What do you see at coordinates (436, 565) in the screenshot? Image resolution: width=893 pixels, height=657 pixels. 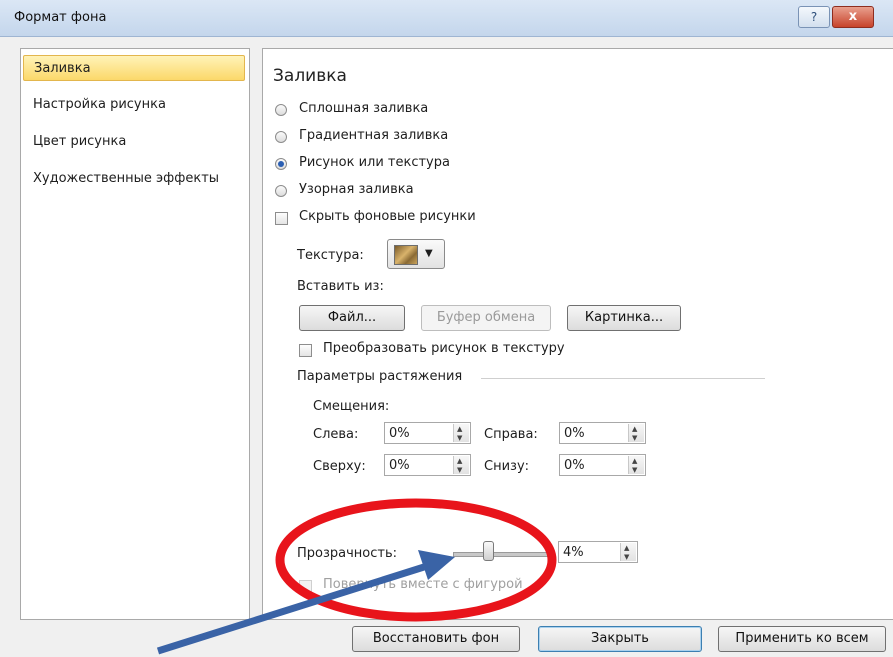 I see `pointer-arrow-icon` at bounding box center [436, 565].